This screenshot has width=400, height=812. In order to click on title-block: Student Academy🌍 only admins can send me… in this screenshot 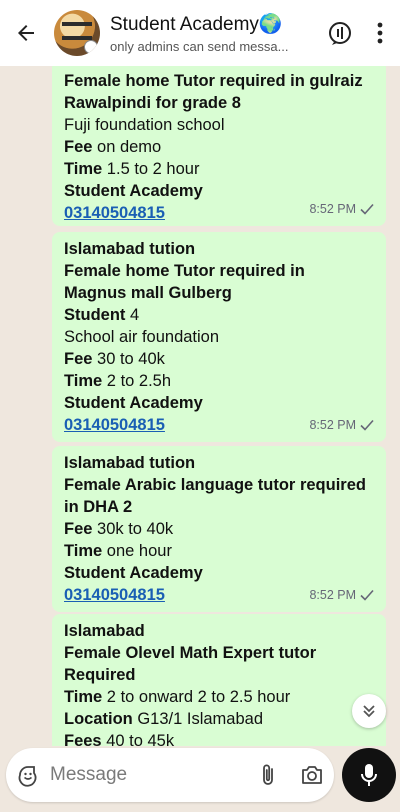, I will do `click(215, 33)`.